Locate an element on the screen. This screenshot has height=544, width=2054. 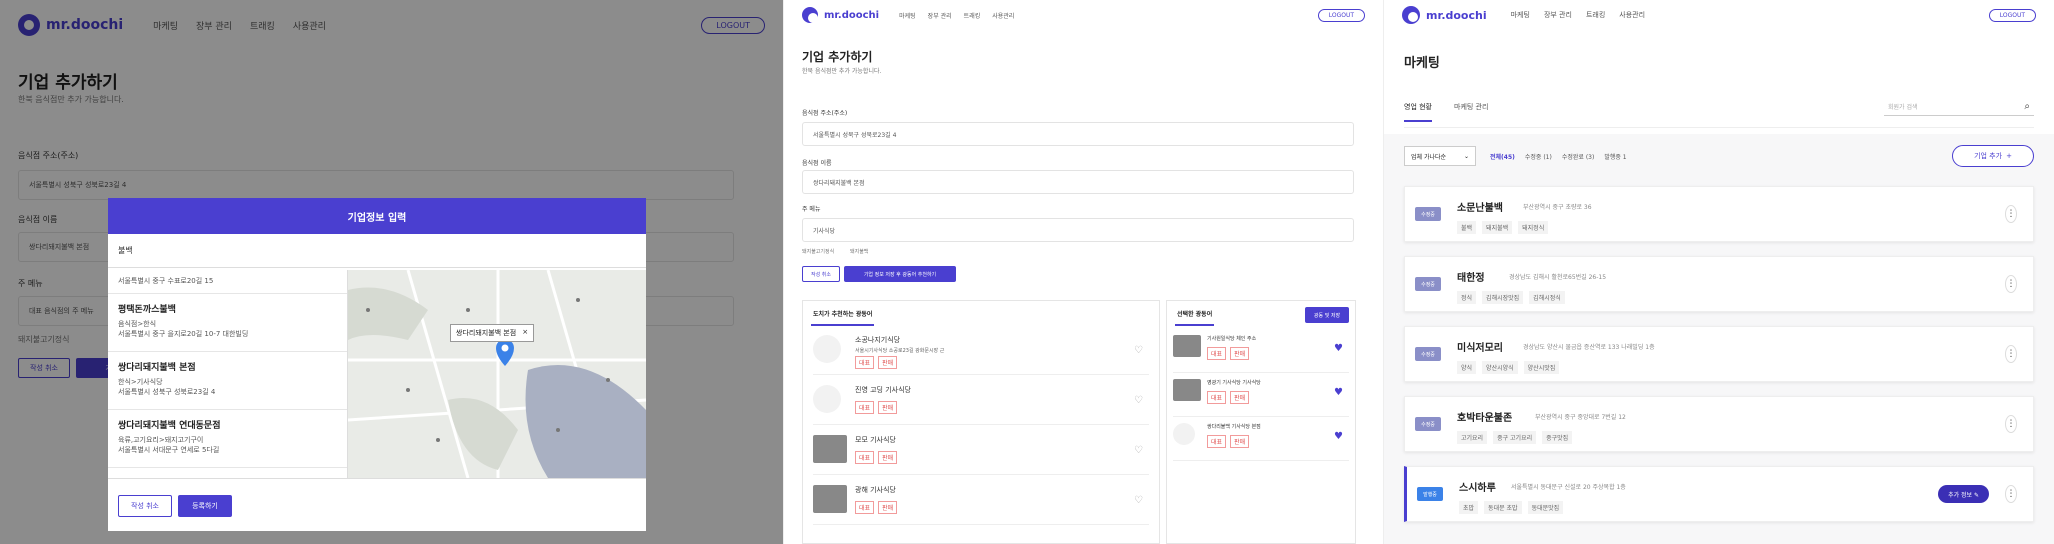
rec-name: 광해 기사식당 is located at coordinates (875, 490).